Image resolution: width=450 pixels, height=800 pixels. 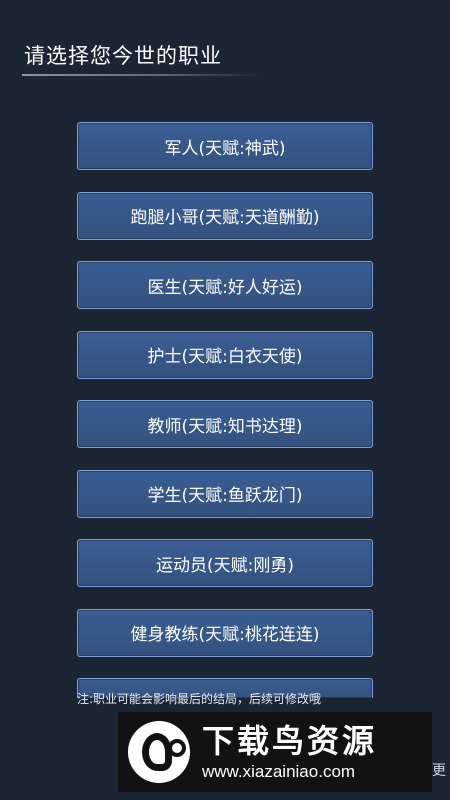 I want to click on career-button-nurse: 护士(天赋:白衣天使), so click(x=225, y=354).